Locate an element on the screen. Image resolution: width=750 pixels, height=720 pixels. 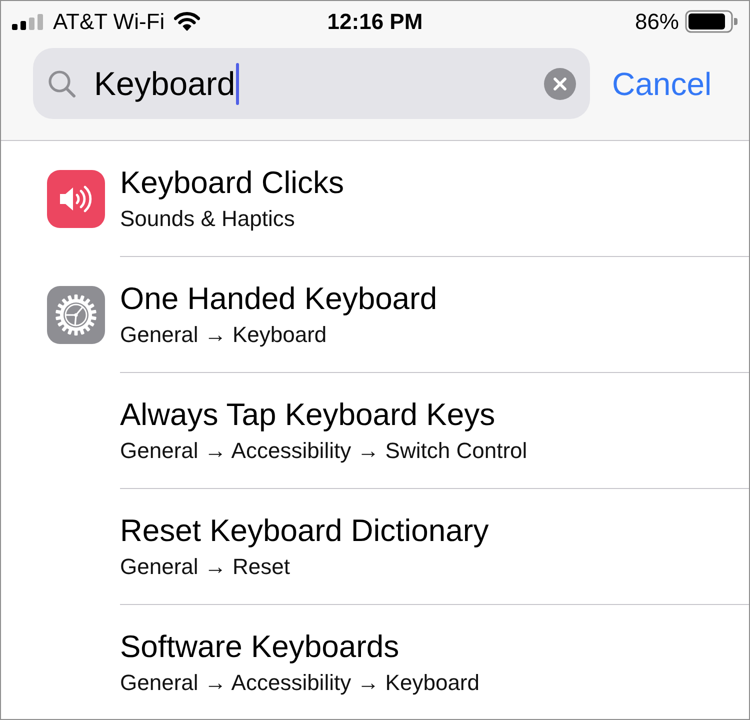
speaker-icon is located at coordinates (76, 199).